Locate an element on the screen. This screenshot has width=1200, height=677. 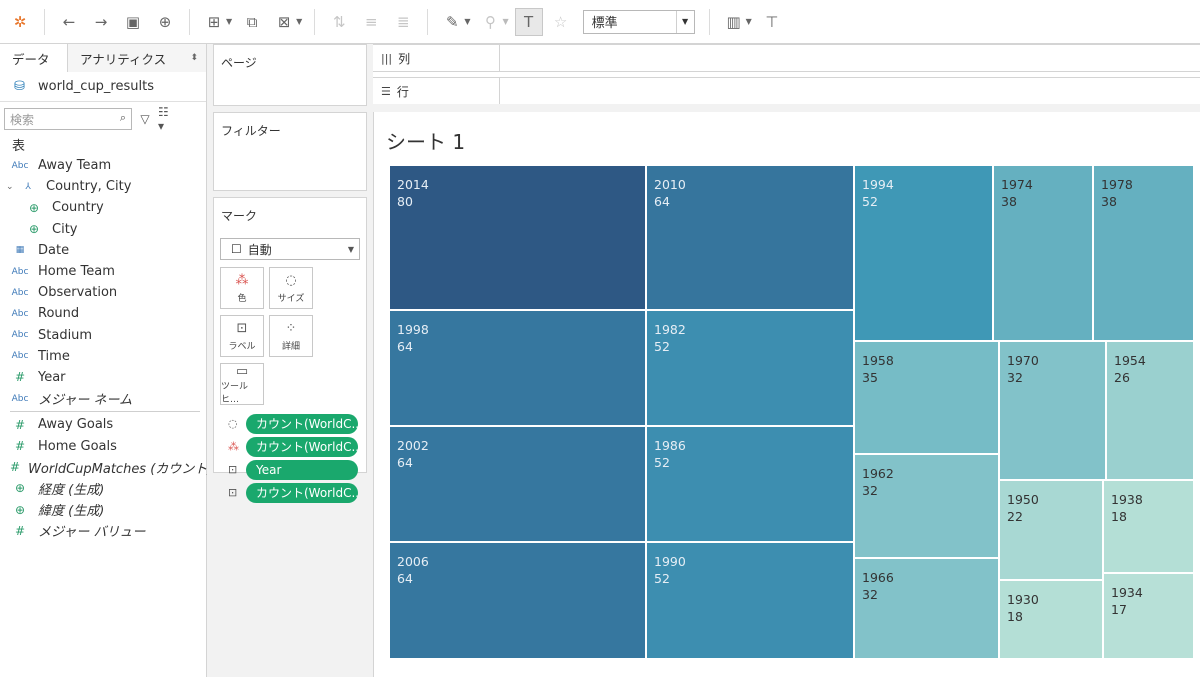
field-label: Country is located at coordinates (78, 208).